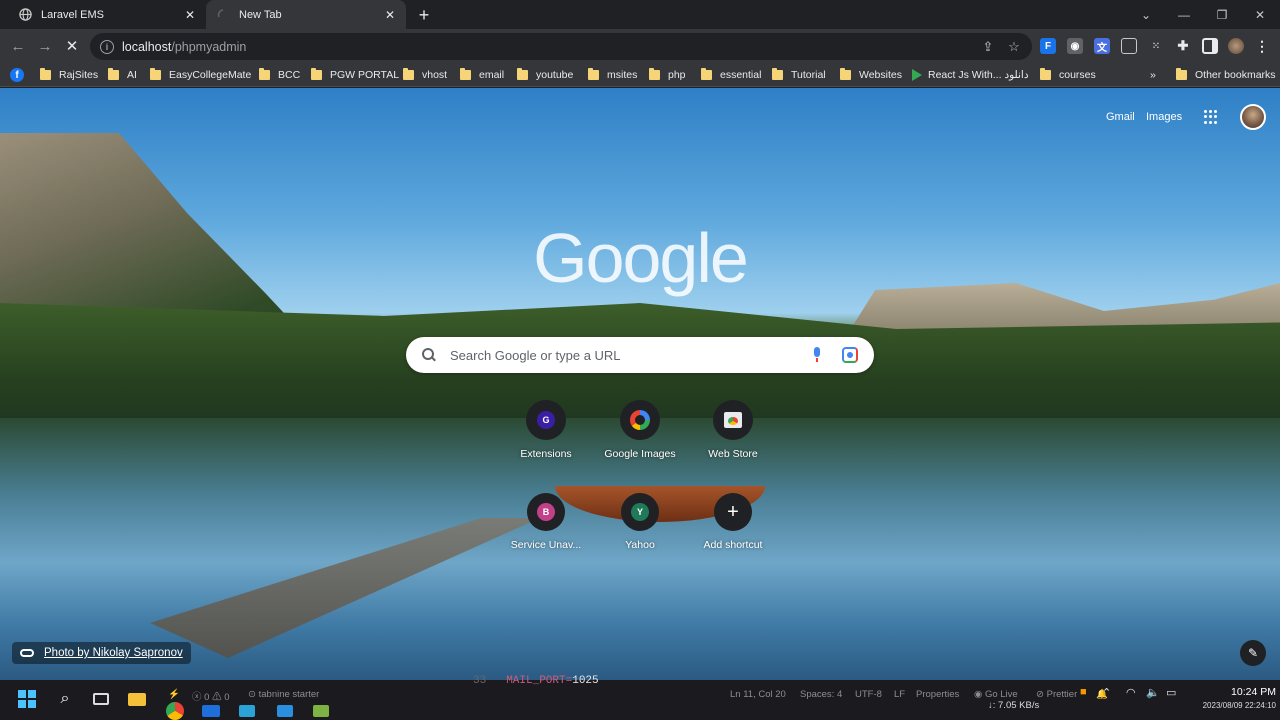 The image size is (1280, 720). I want to click on remote-icon: ⚡, so click(174, 694).